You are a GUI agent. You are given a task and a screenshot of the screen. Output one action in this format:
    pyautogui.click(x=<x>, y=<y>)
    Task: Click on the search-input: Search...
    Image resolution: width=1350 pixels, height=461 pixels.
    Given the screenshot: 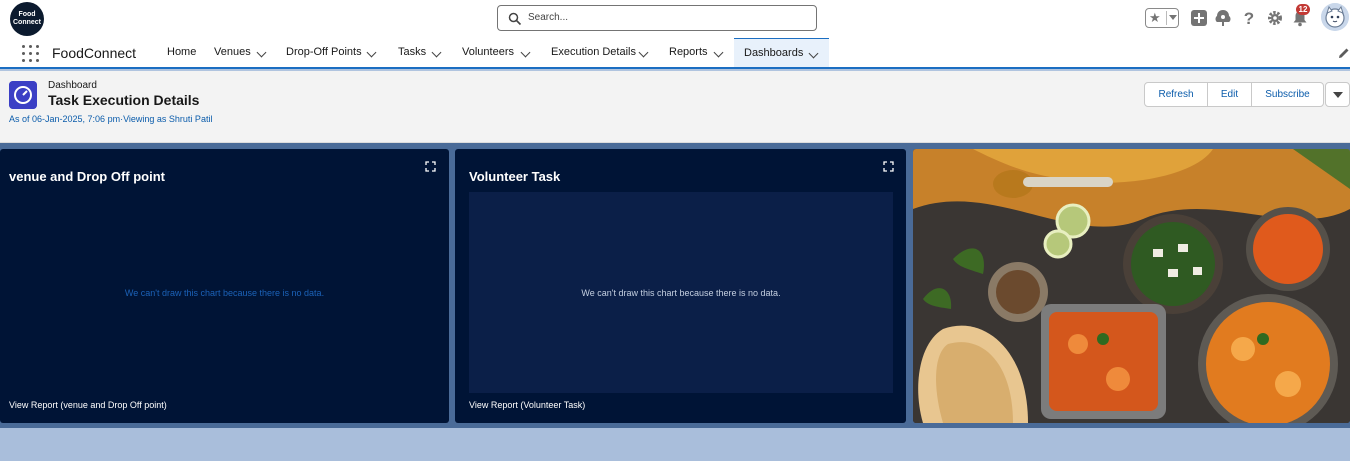 What is the action you would take?
    pyautogui.click(x=657, y=18)
    